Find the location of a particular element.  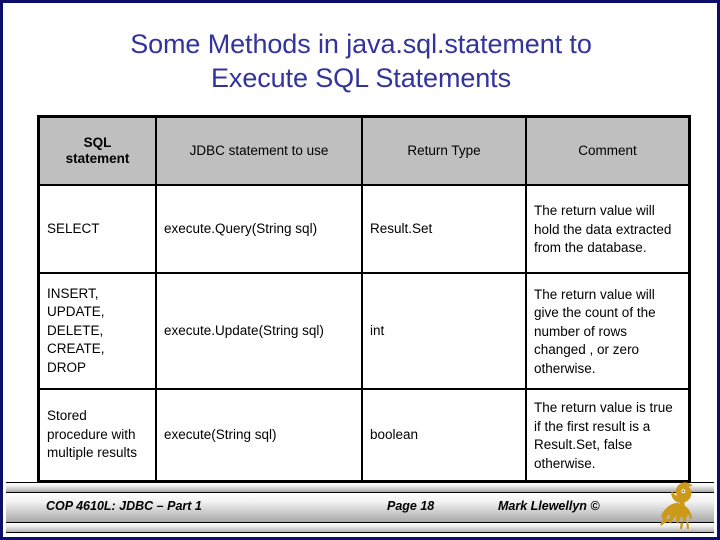

ucf-pegasus-logo-icon is located at coordinates (680, 505).